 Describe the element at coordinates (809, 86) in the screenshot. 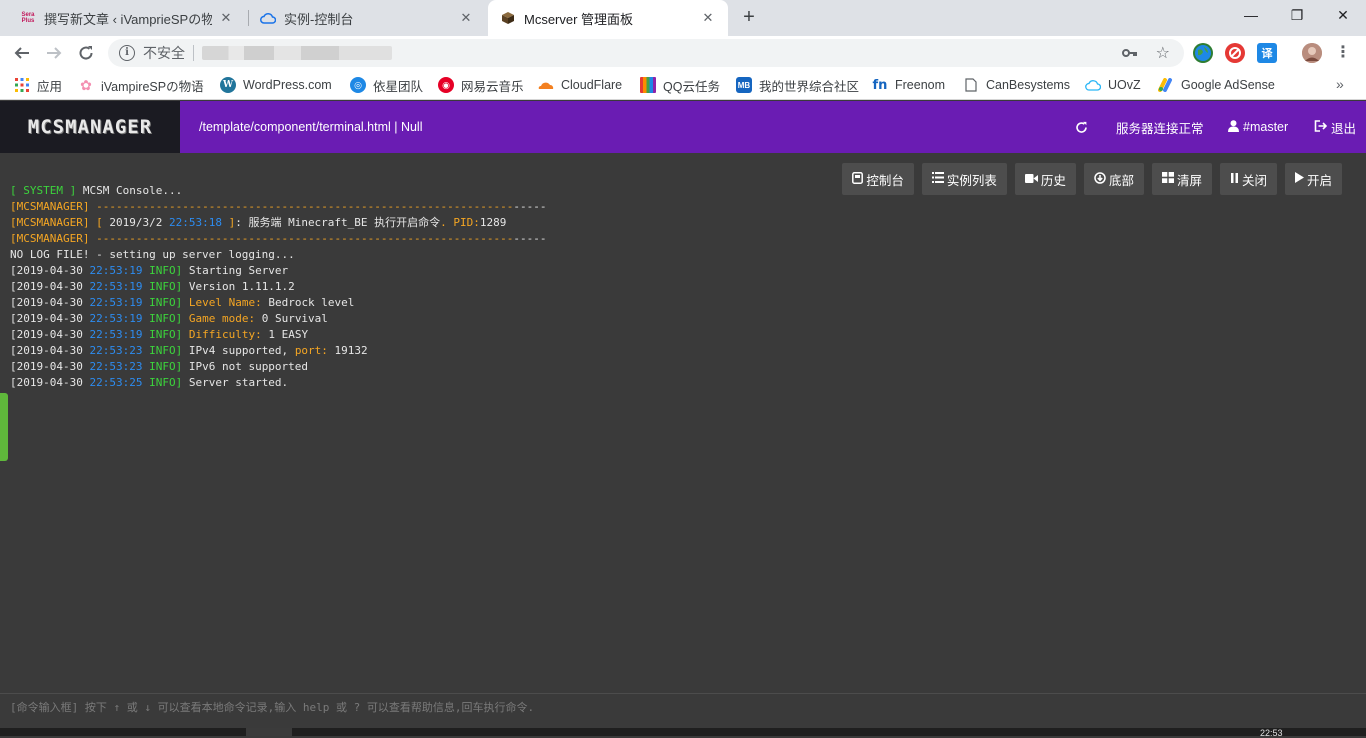

I see `bookmark-label: 我的世界综合社区` at that location.